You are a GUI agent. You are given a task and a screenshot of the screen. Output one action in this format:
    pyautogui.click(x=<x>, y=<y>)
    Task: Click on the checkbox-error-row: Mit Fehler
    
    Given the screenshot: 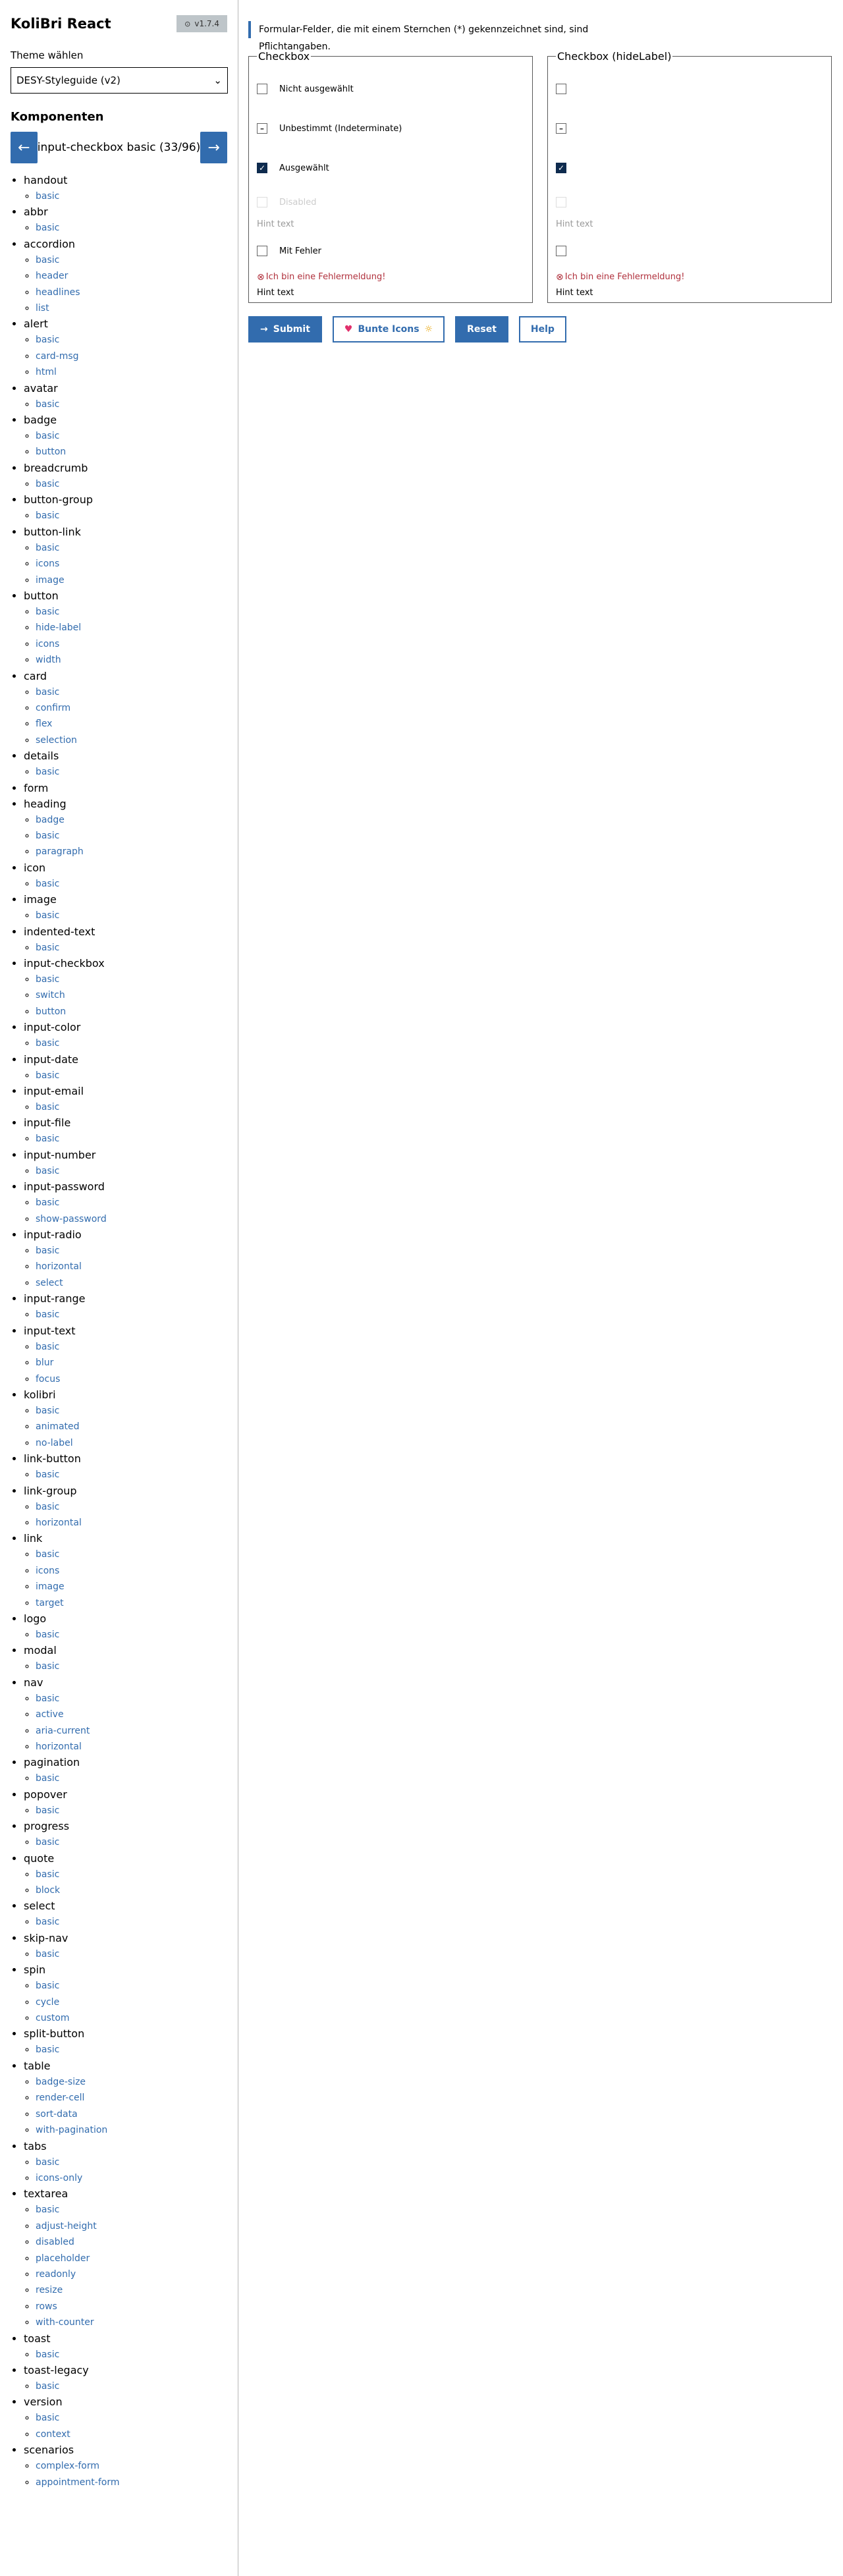 What is the action you would take?
    pyautogui.click(x=394, y=251)
    